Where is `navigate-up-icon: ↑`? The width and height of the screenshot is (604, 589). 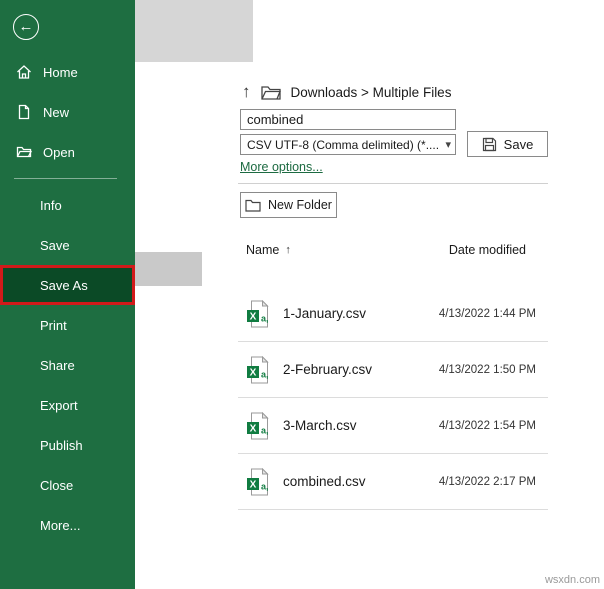 navigate-up-icon: ↑ is located at coordinates (246, 92).